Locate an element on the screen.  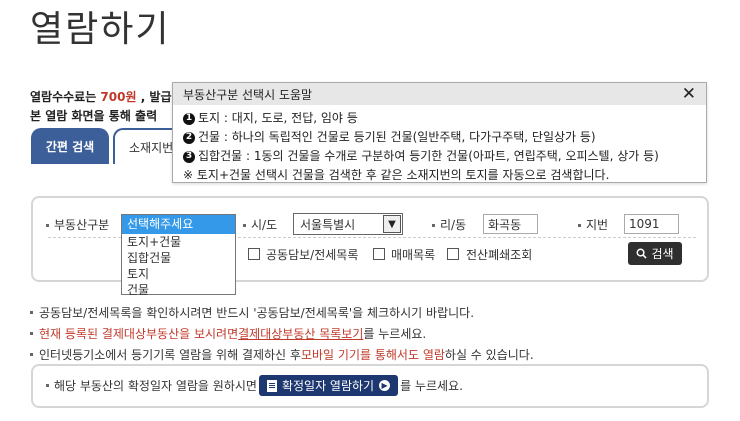
help-item: 1 토지 : 대지, 도로, 전답, 임야 등 is located at coordinates (439, 118).